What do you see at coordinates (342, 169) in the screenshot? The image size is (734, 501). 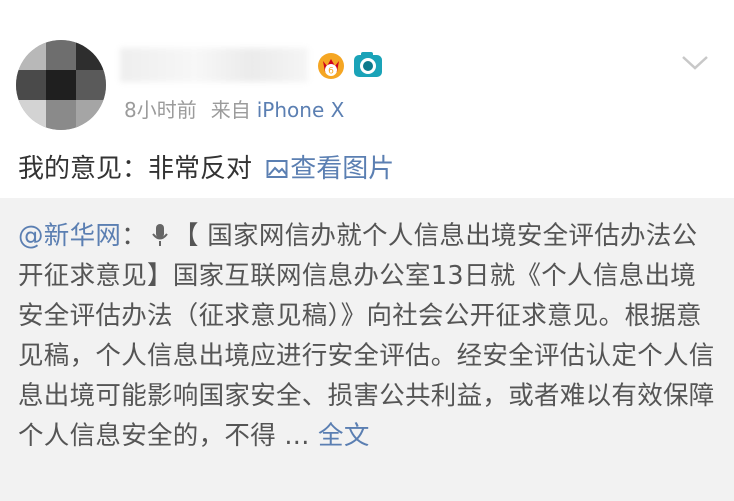 I see `view-image-label: 查看图片` at bounding box center [342, 169].